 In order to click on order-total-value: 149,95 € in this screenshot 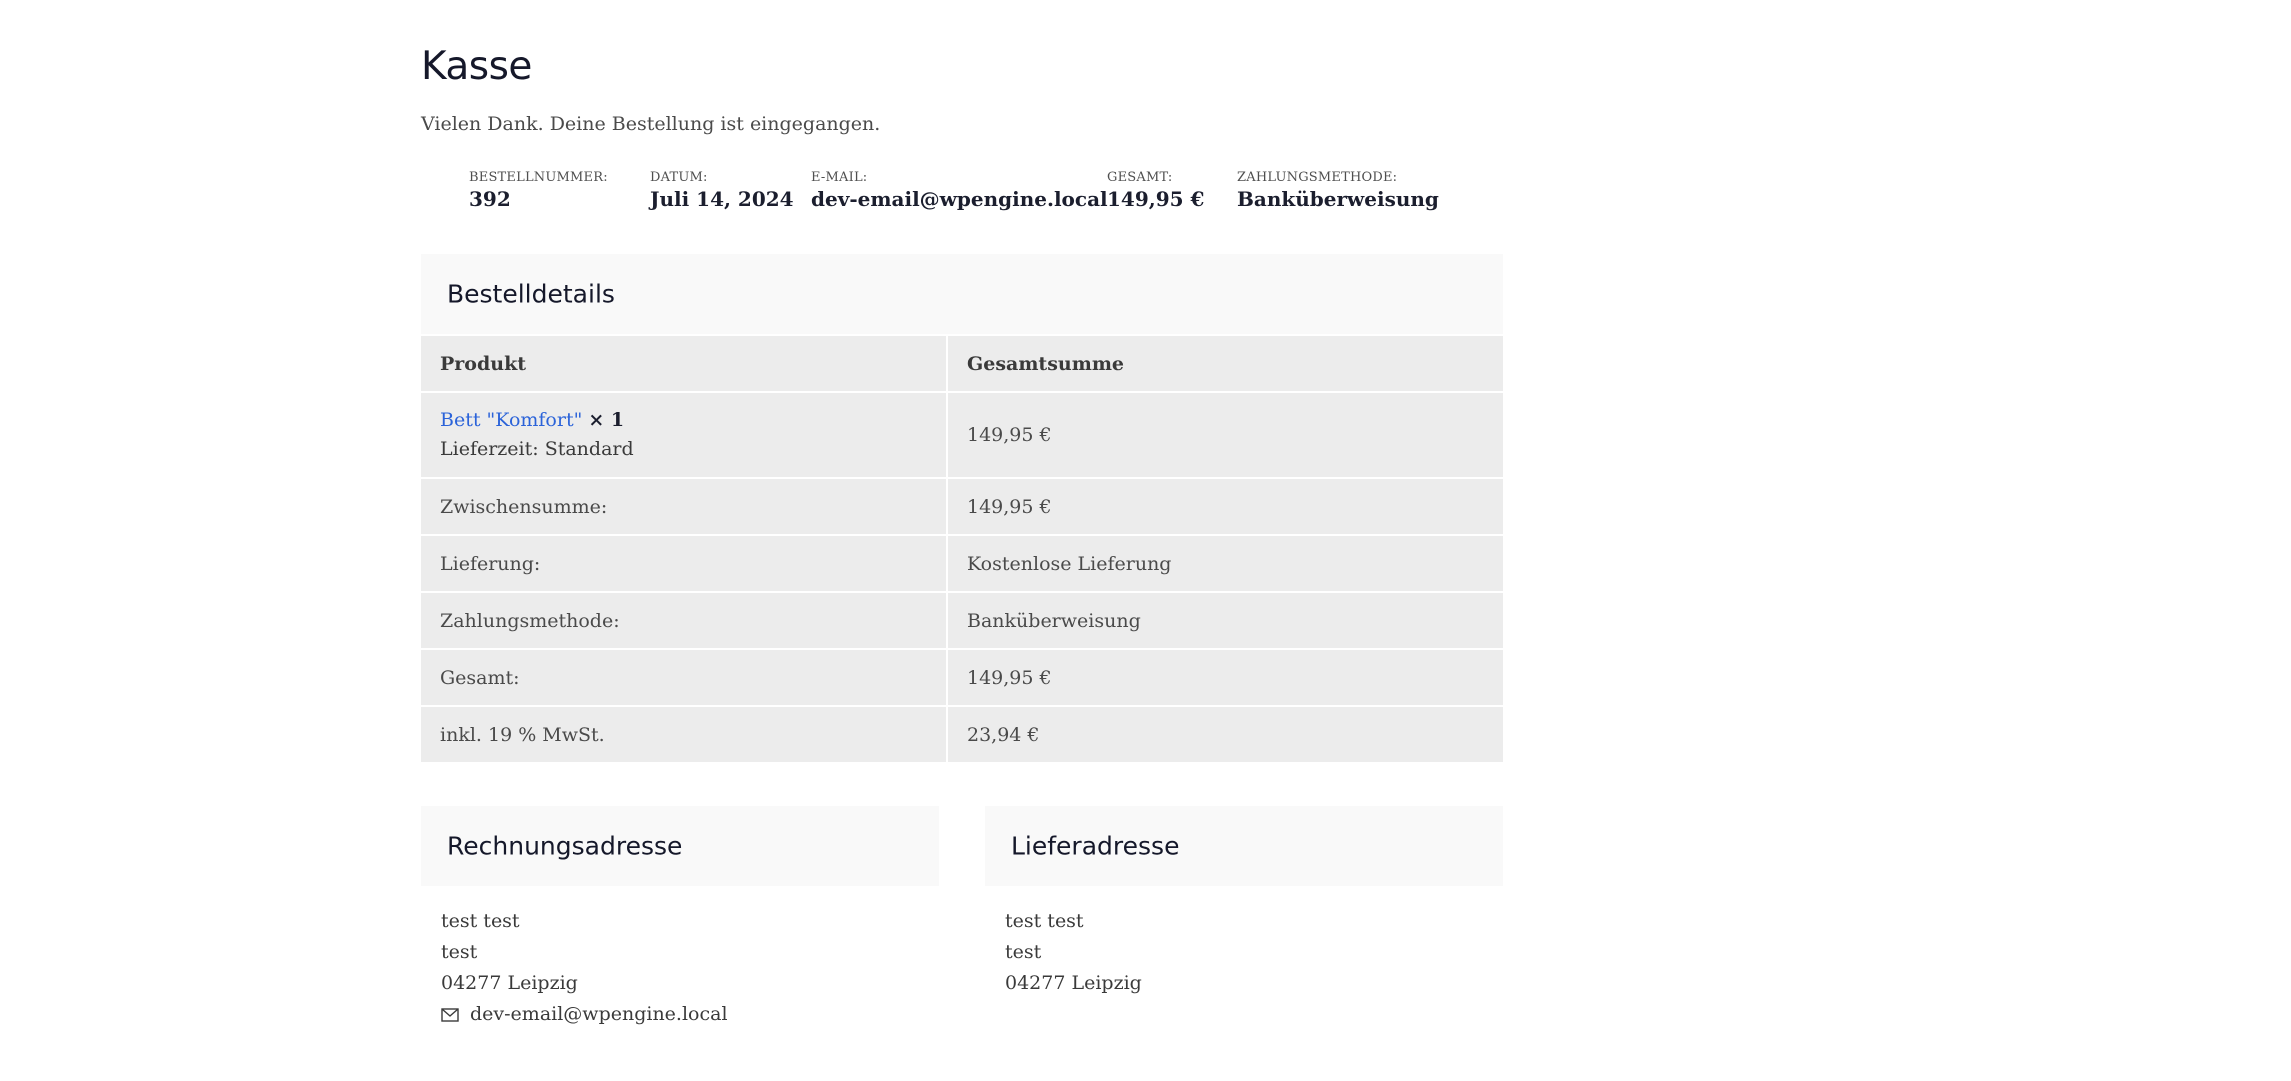, I will do `click(1156, 199)`.